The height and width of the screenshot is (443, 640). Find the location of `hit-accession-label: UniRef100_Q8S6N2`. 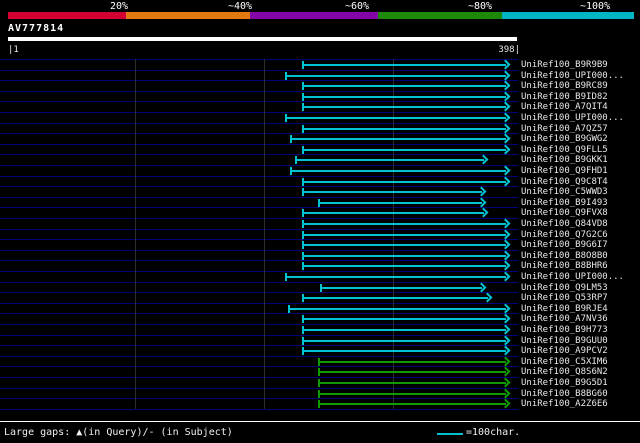

hit-accession-label: UniRef100_Q8S6N2 is located at coordinates (564, 372).